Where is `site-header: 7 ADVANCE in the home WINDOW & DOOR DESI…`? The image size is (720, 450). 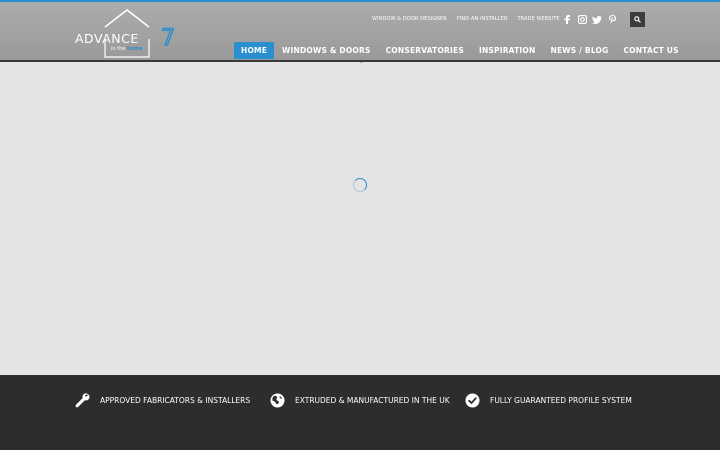
site-header: 7 ADVANCE in the home WINDOW & DOOR DESI… is located at coordinates (360, 31).